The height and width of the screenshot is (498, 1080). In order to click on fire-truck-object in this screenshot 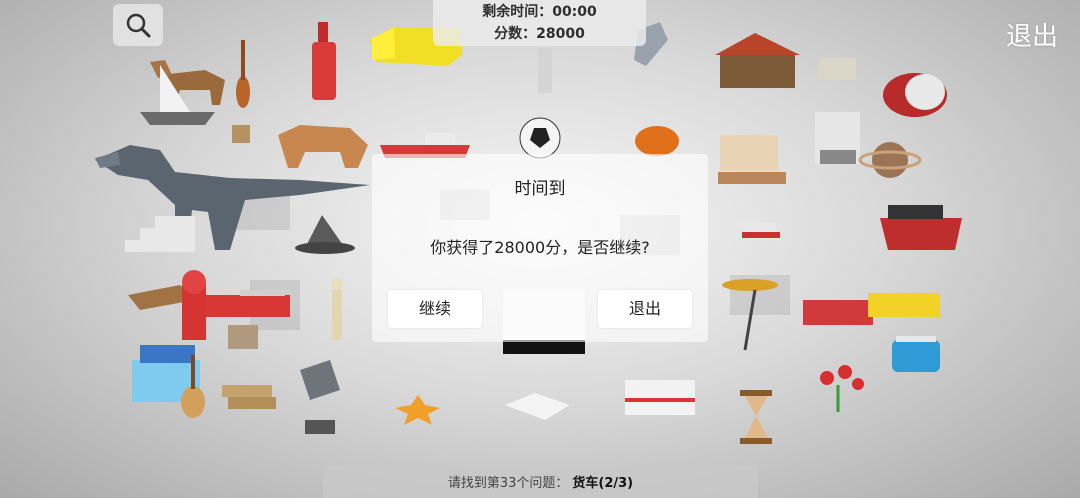, I will do `click(247, 303)`.